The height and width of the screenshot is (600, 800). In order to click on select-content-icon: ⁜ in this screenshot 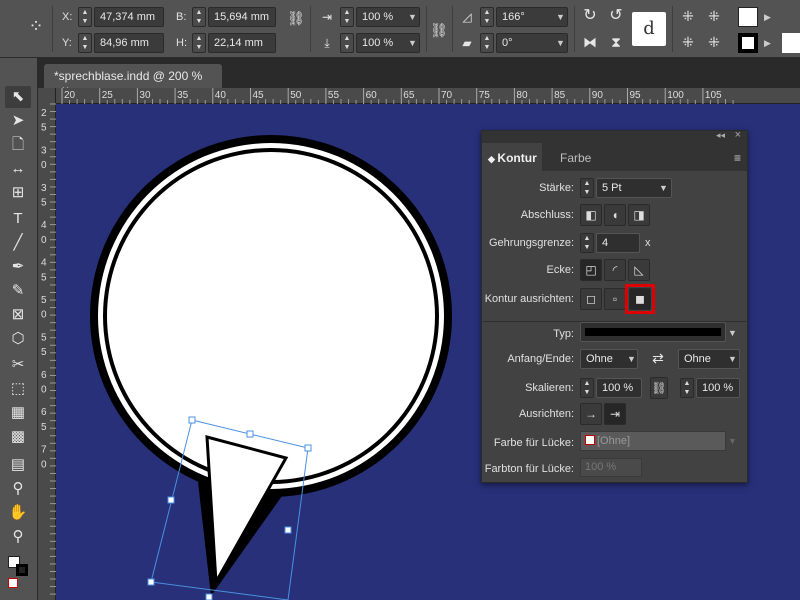, I will do `click(714, 16)`.